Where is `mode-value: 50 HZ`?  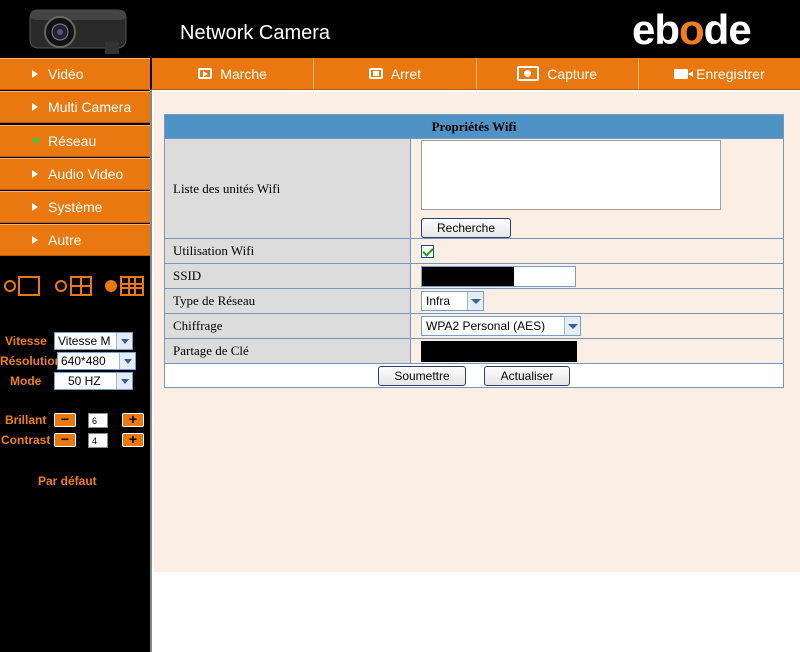
mode-value: 50 HZ is located at coordinates (84, 381).